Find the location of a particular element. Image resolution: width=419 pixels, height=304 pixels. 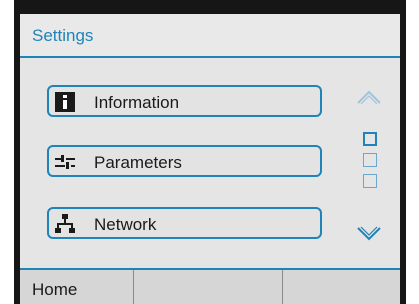

network-label: Network is located at coordinates (125, 224).